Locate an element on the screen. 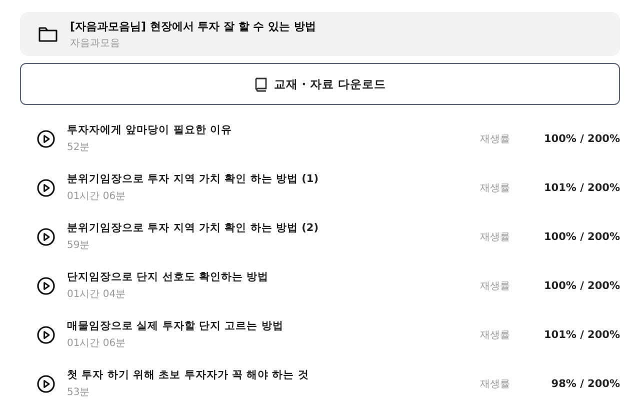 Image resolution: width=640 pixels, height=404 pixels. rate-value: 98% / 200% is located at coordinates (585, 384).